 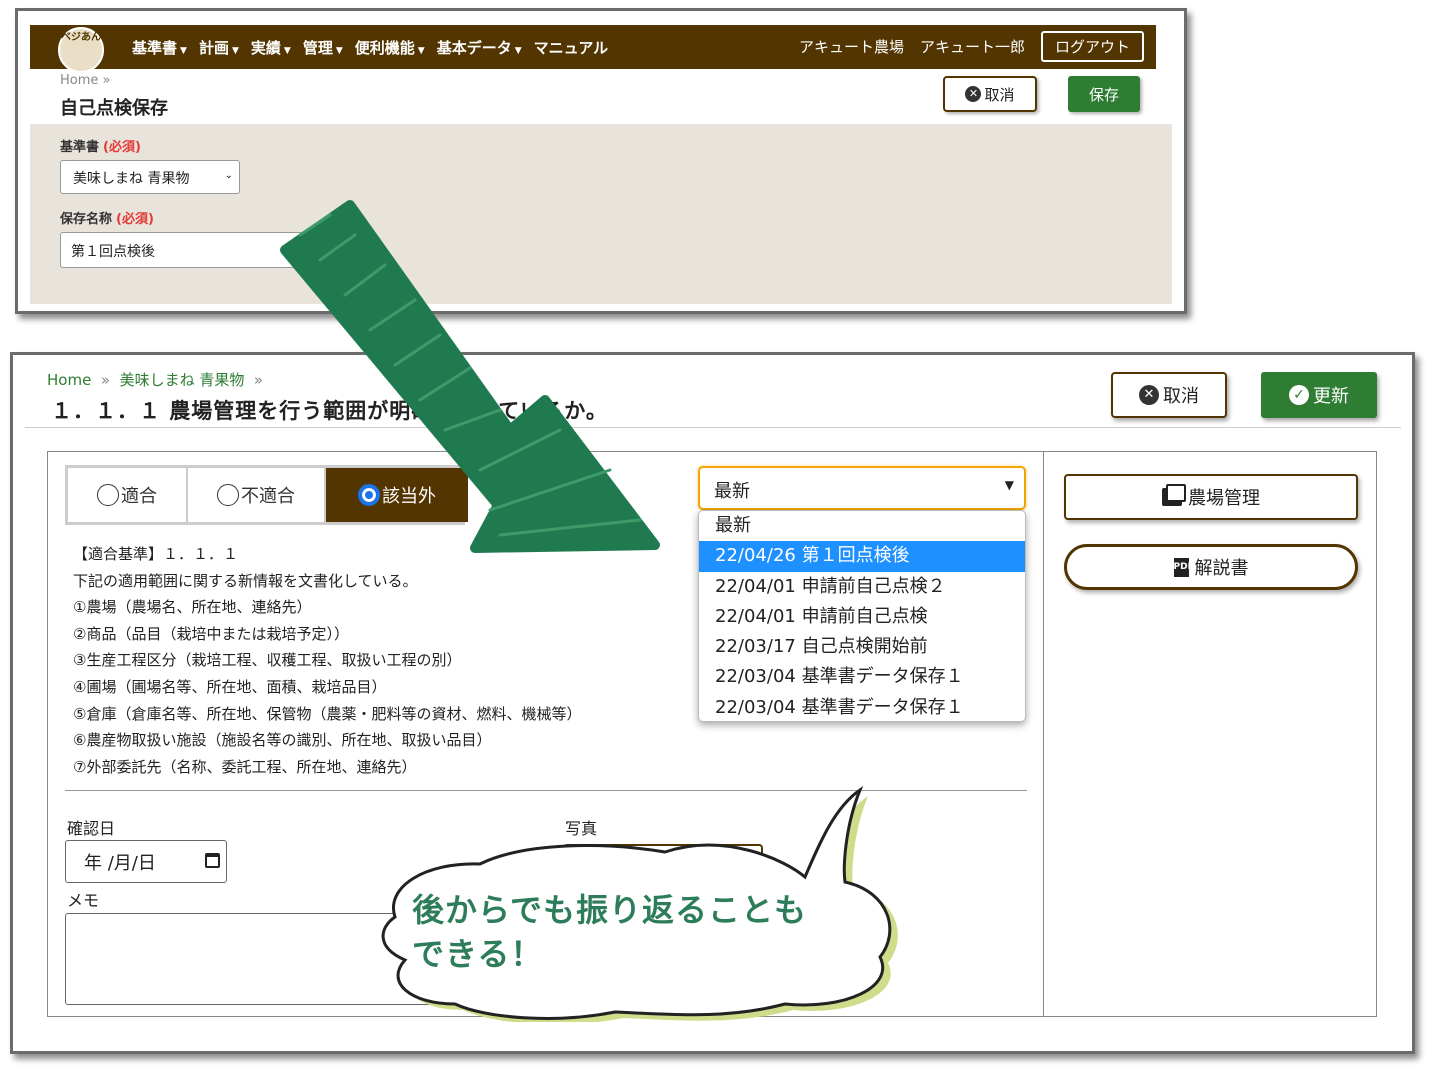 I want to click on callout-line-1: 後からでも振り返ることも, so click(x=610, y=910).